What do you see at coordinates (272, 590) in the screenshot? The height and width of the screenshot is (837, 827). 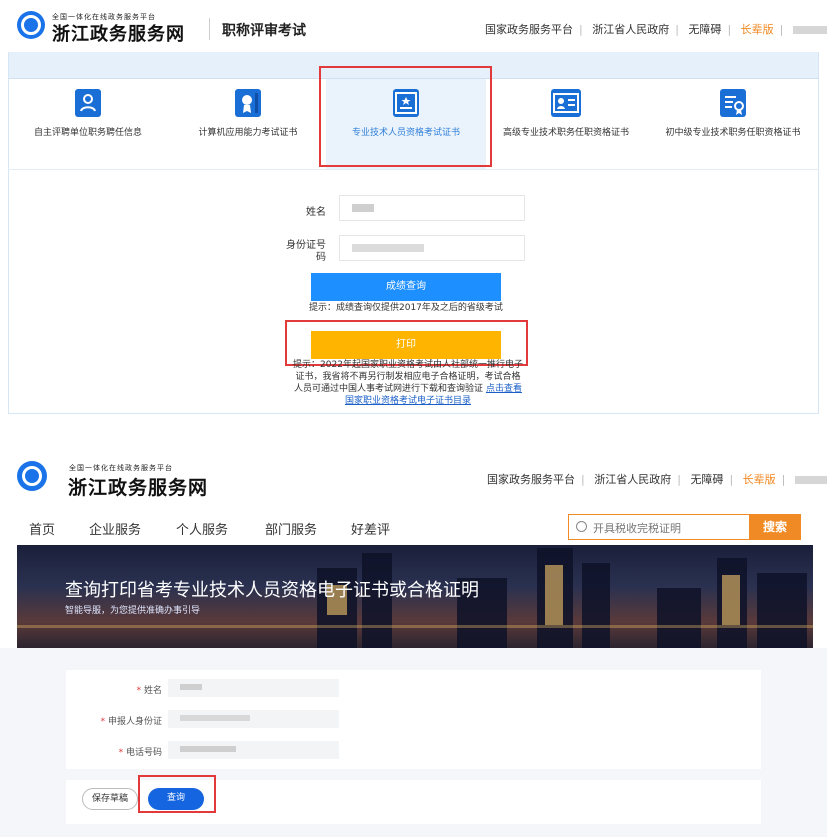 I see `banner-title: 查询打印省考专业技术人员资格电子证书或合格证明` at bounding box center [272, 590].